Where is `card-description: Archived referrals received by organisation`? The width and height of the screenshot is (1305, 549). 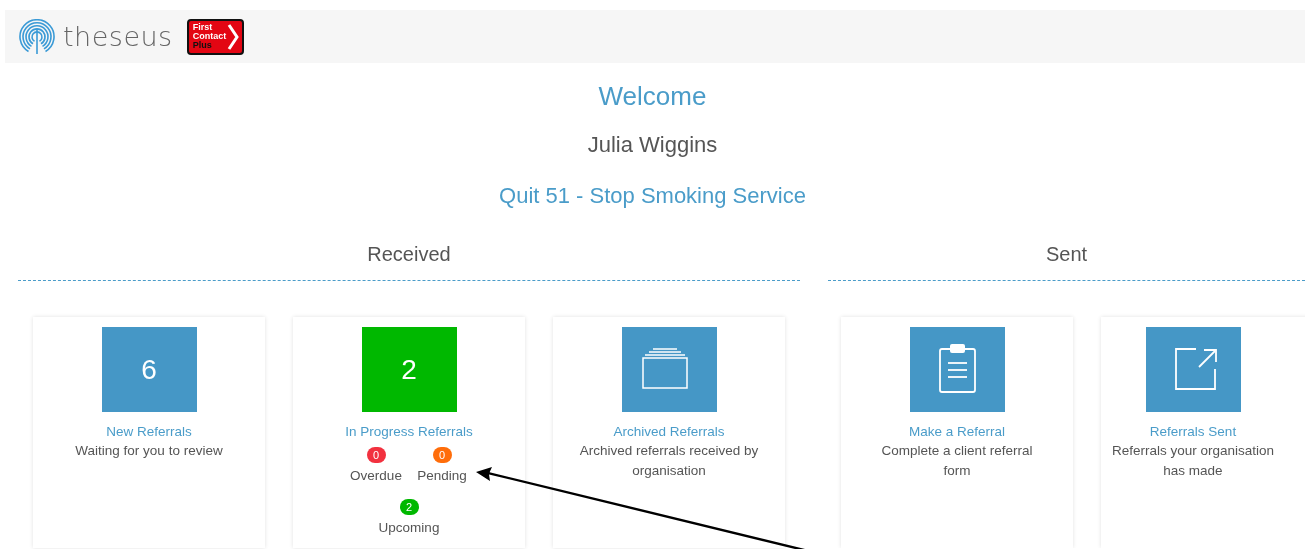 card-description: Archived referrals received by organisation is located at coordinates (669, 461).